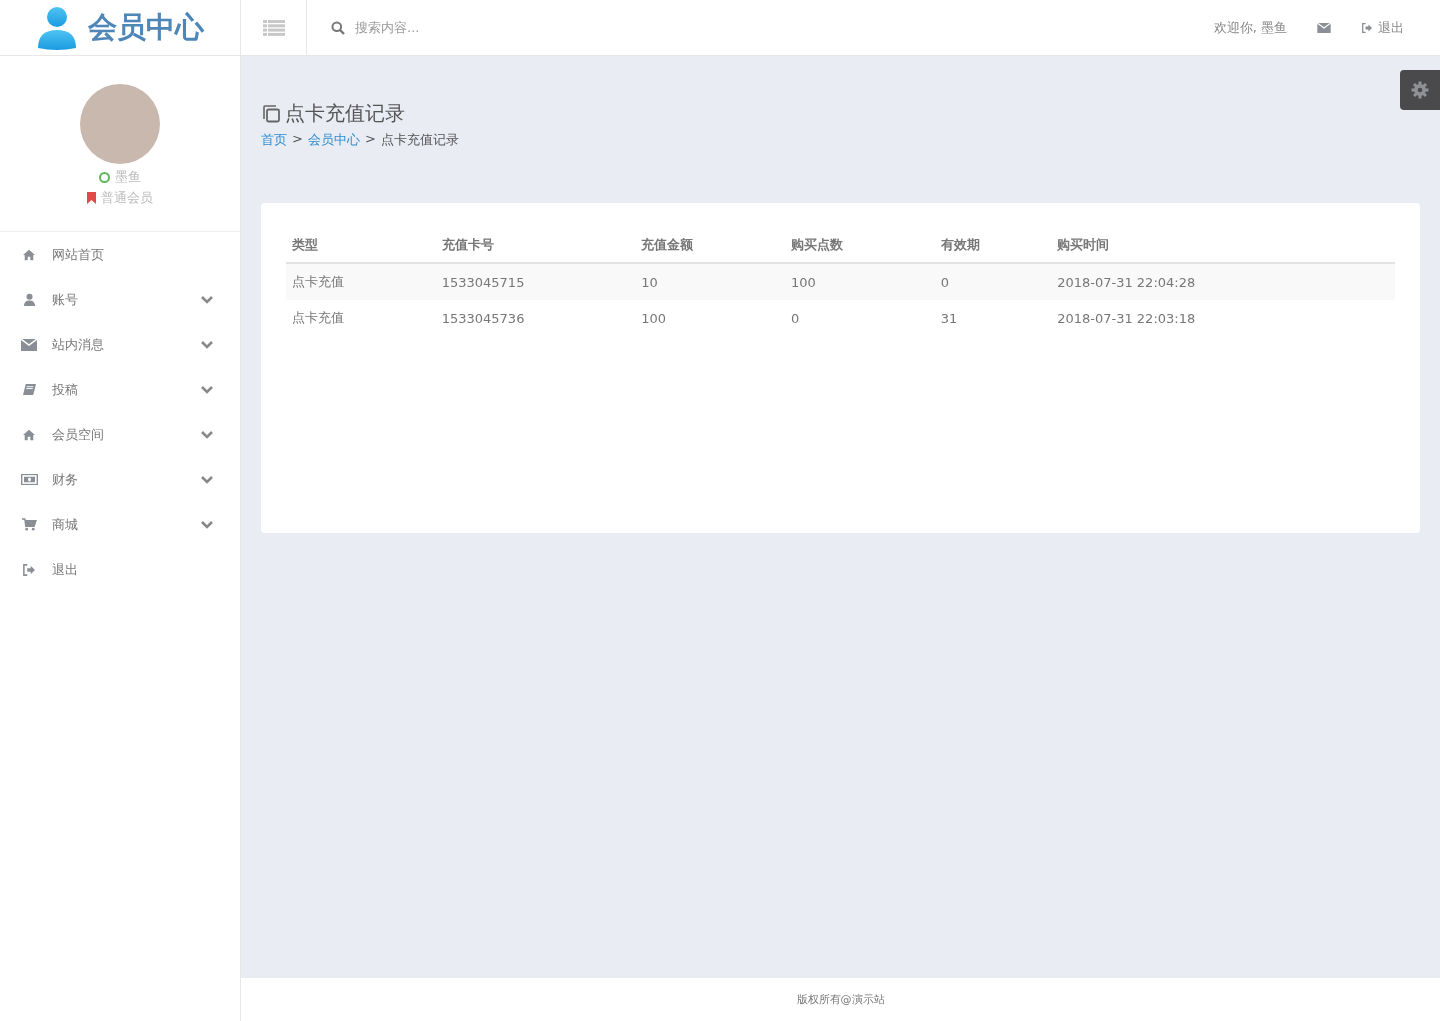 The image size is (1440, 1021). Describe the element at coordinates (271, 113) in the screenshot. I see `copy-icon` at that location.